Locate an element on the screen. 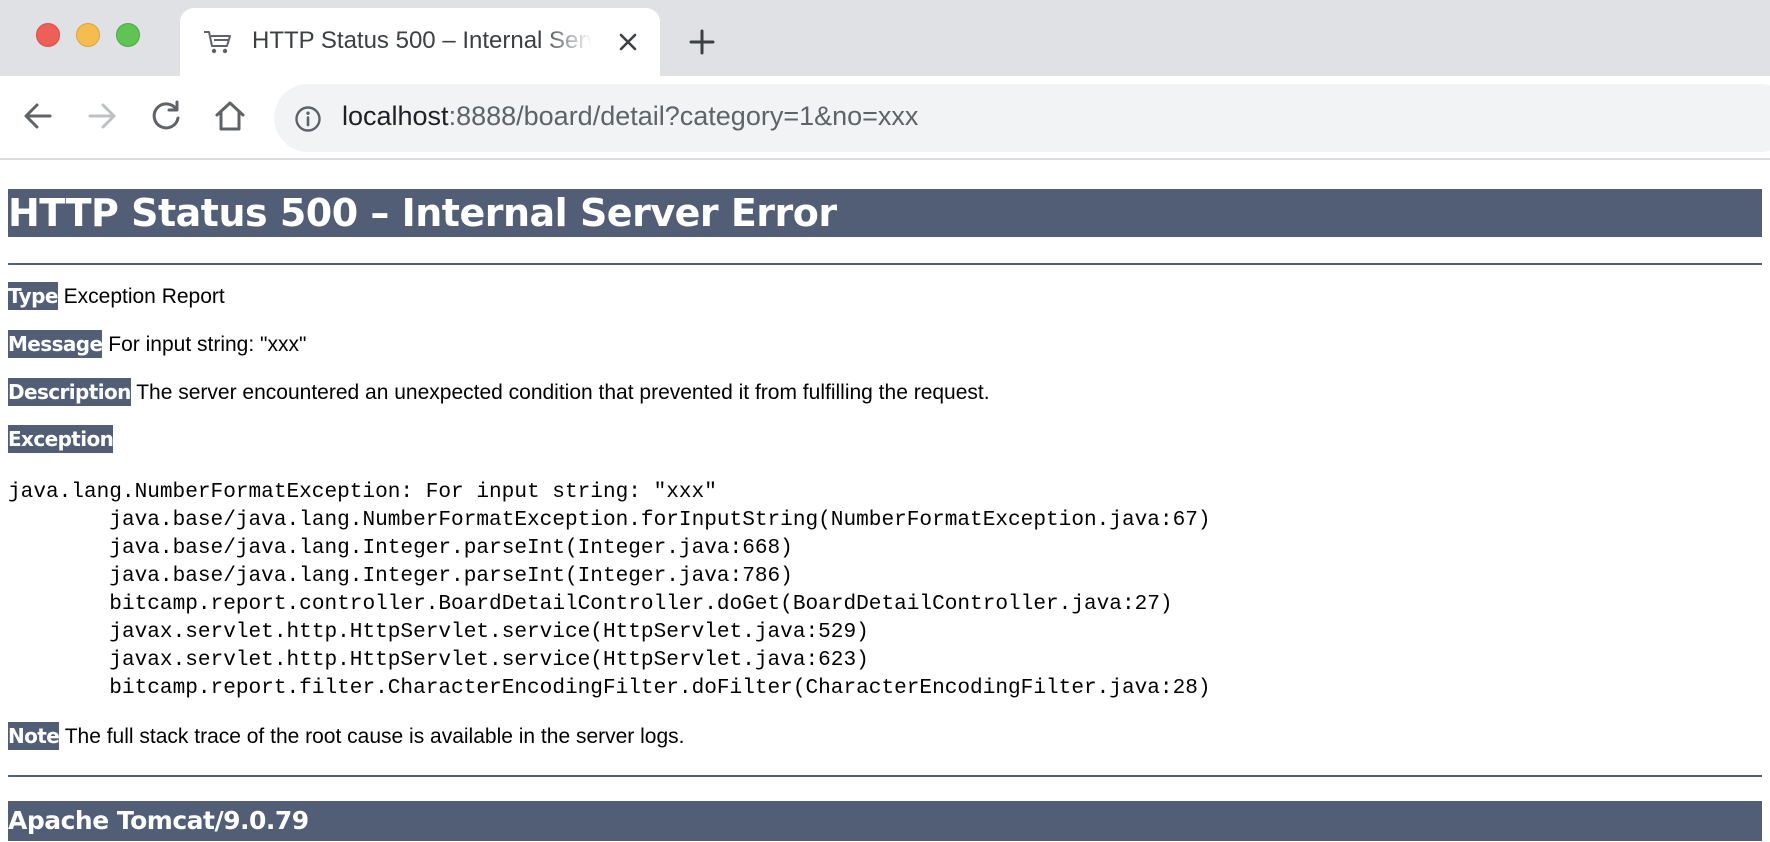 The height and width of the screenshot is (842, 1770). url-path: :8888/board/detail?category=1&no=xxx is located at coordinates (683, 116).